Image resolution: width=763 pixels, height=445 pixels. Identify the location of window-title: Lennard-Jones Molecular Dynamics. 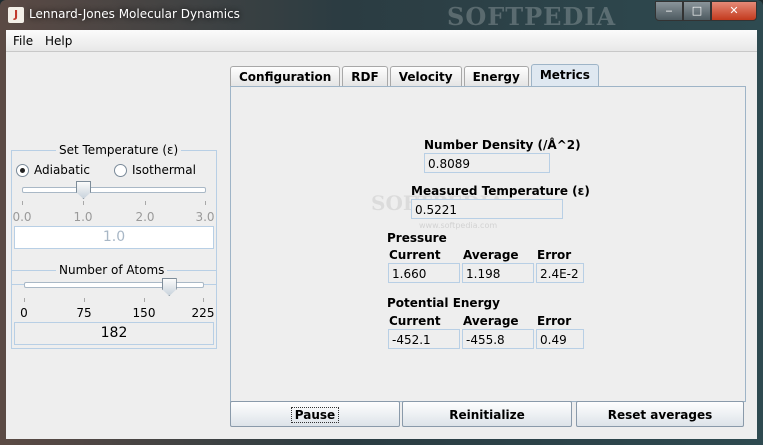
(134, 14).